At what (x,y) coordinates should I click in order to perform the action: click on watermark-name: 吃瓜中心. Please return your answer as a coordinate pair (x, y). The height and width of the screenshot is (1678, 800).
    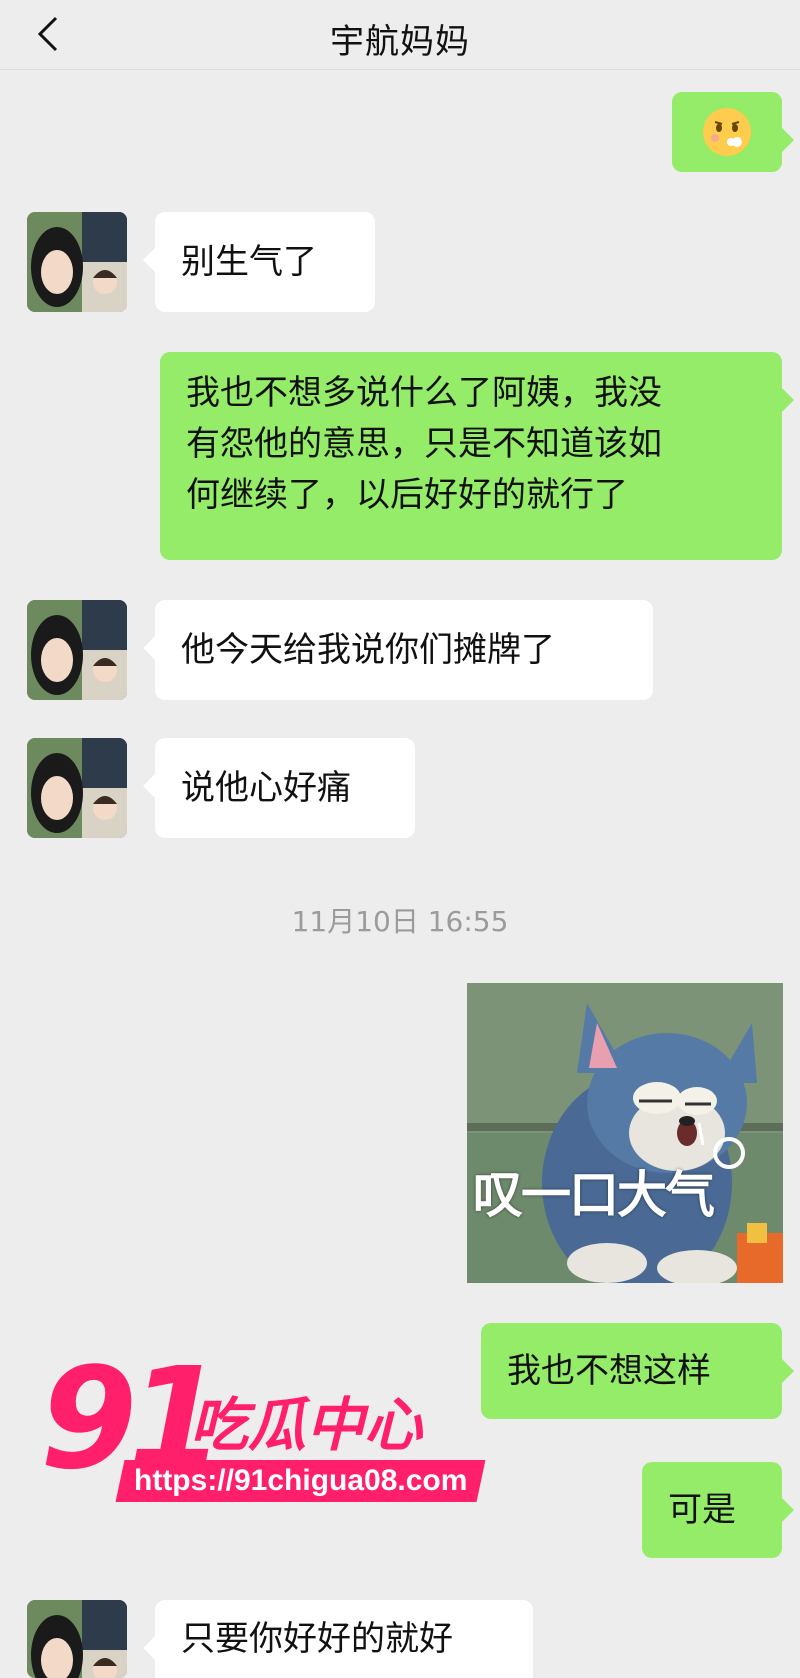
    Looking at the image, I should click on (306, 1425).